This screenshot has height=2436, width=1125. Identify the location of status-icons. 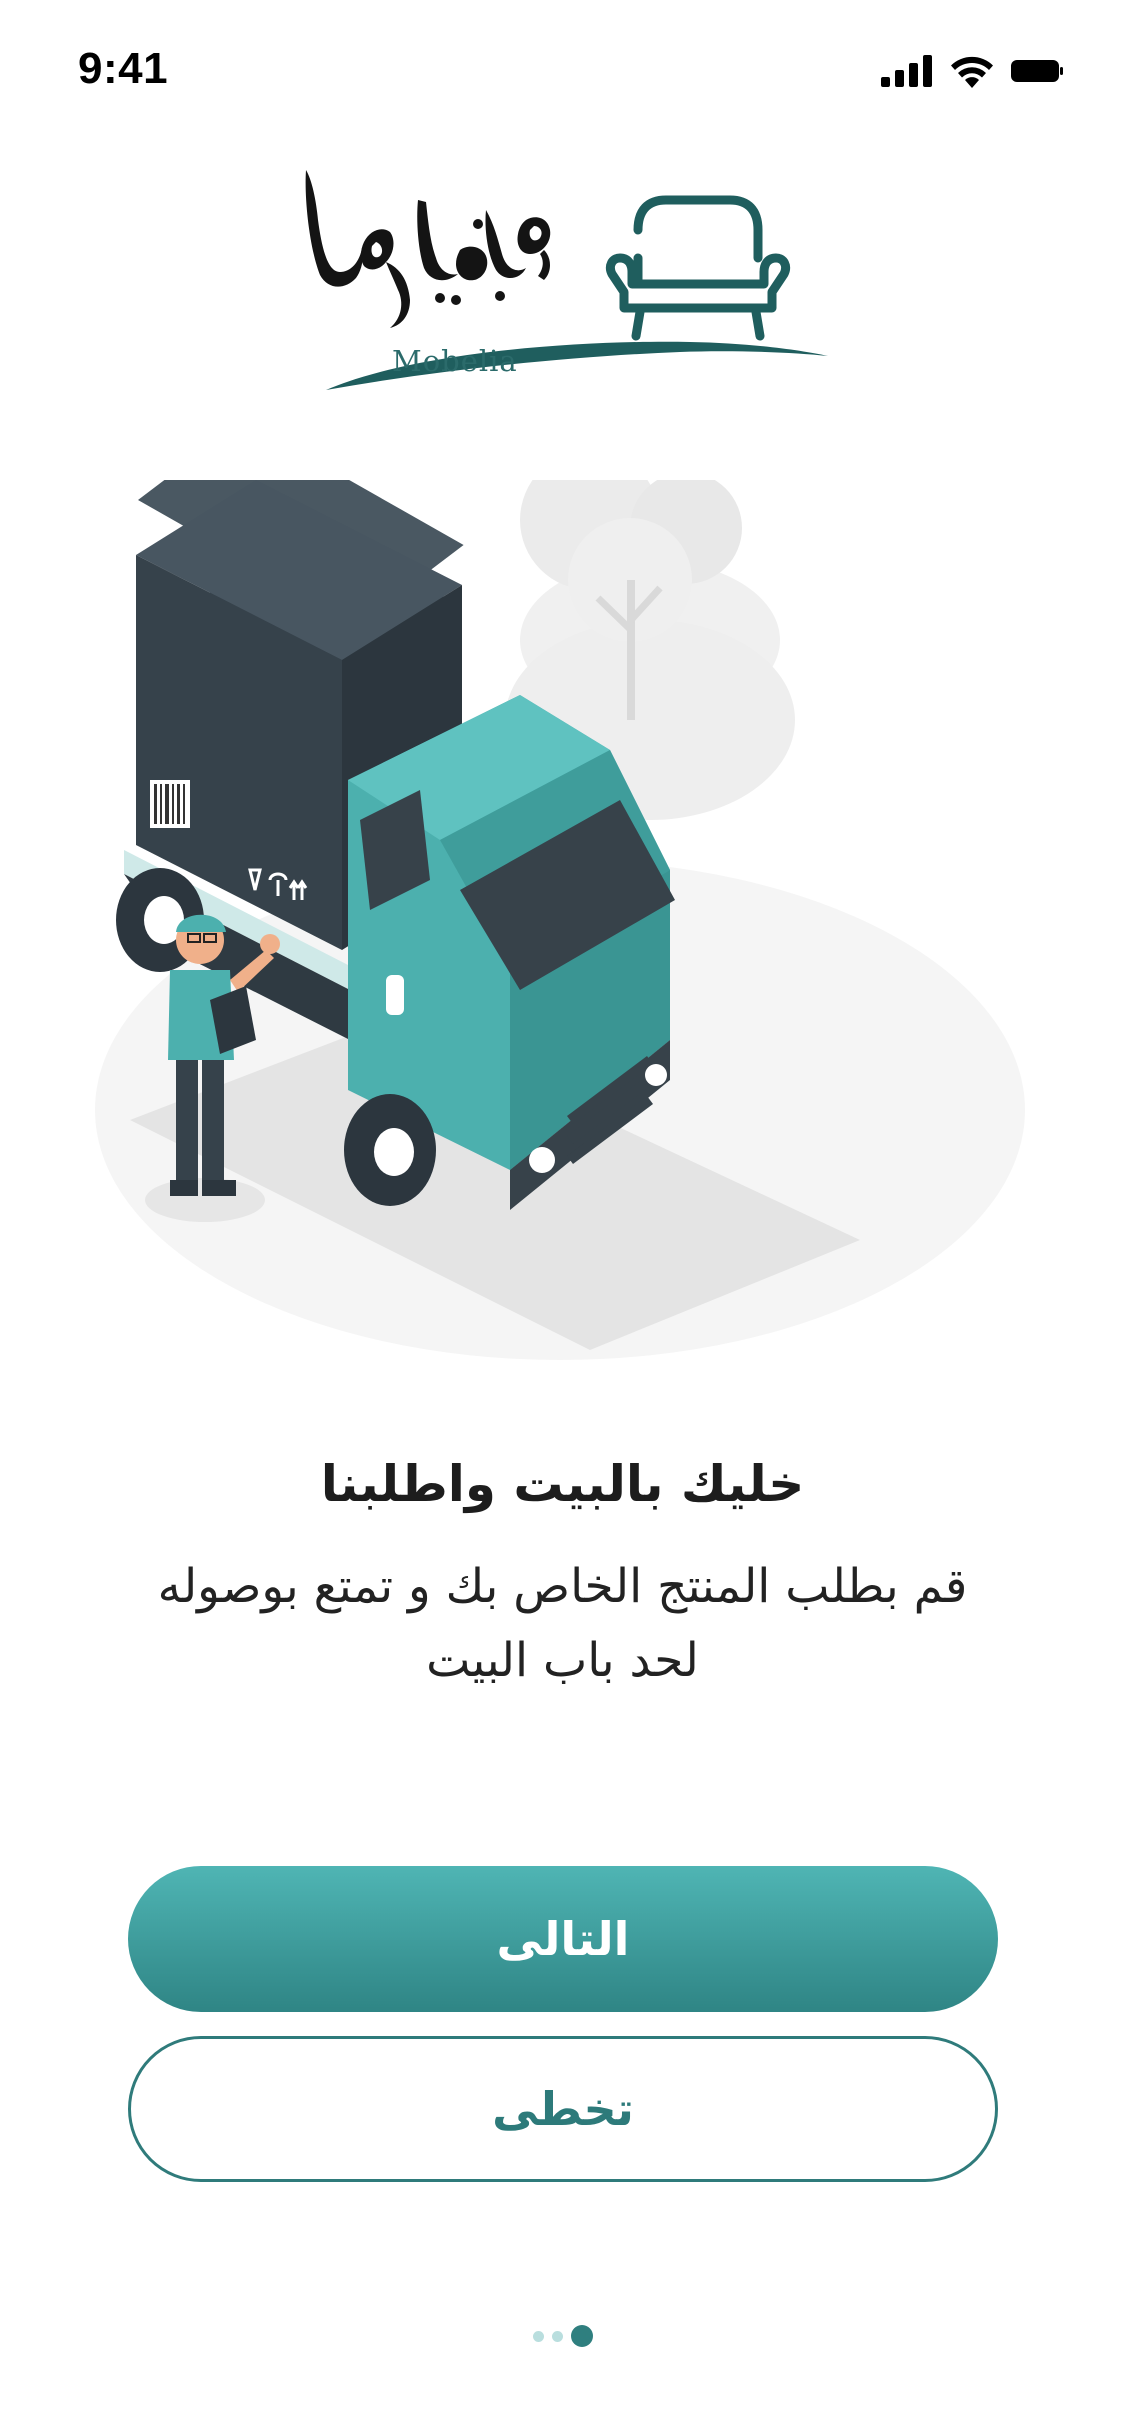
(972, 71).